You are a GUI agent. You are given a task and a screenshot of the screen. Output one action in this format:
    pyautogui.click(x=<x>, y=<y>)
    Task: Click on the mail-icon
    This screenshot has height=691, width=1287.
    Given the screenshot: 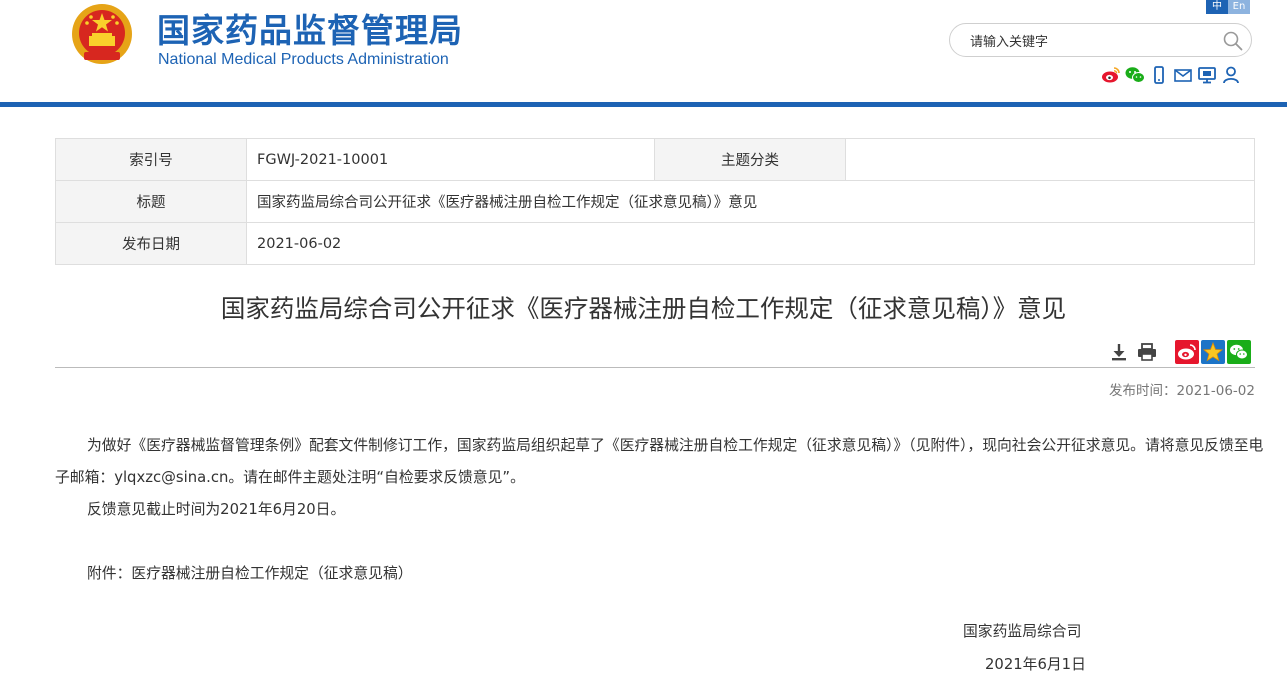 What is the action you would take?
    pyautogui.click(x=1183, y=75)
    